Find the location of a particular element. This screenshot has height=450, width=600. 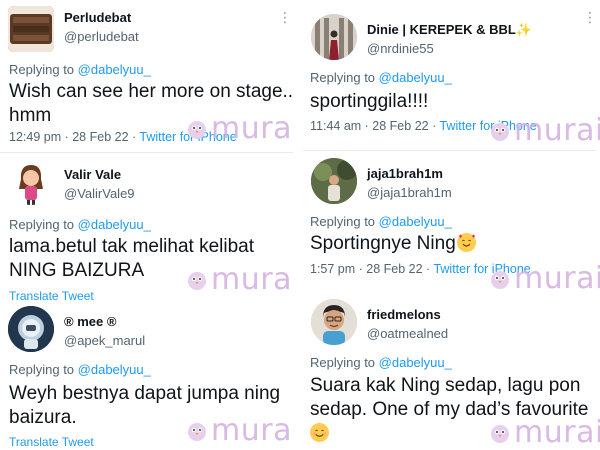

tweet-text-line: Suara kak Ning sedap, lagu pon is located at coordinates (445, 385).